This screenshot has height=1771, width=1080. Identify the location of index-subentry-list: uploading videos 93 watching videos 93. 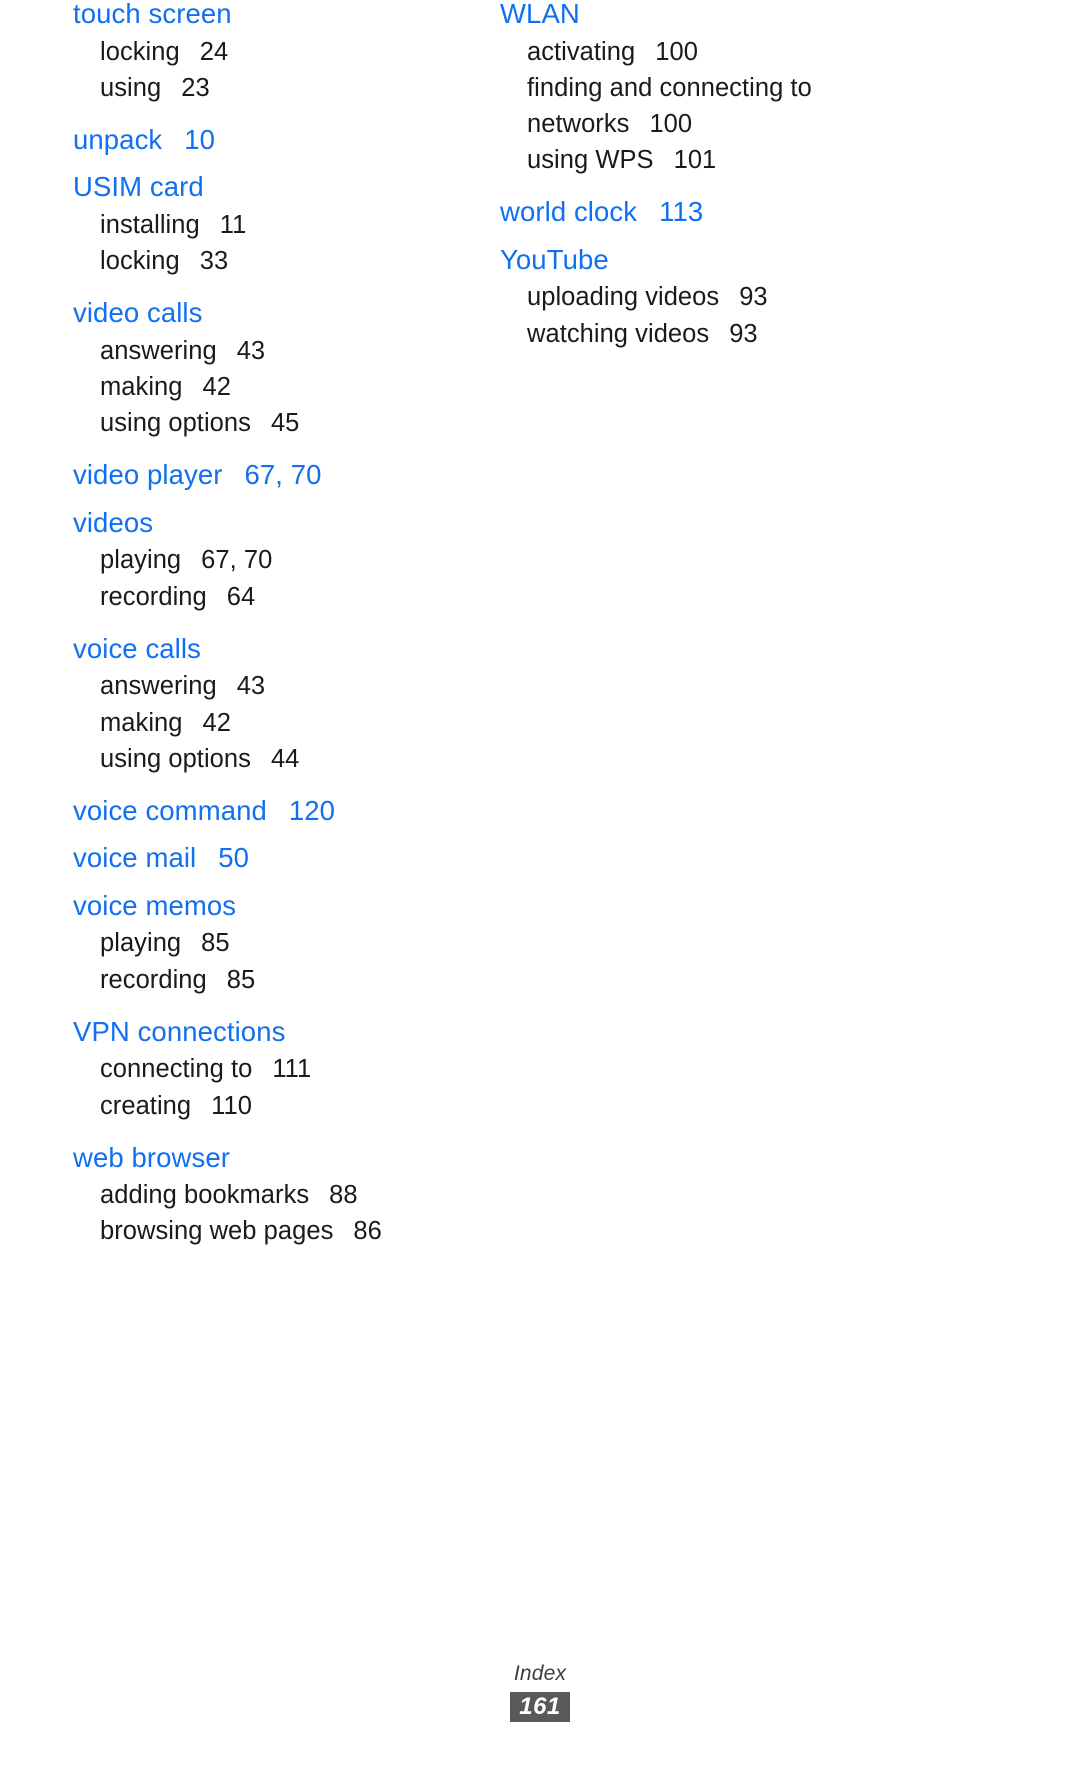
(710, 315).